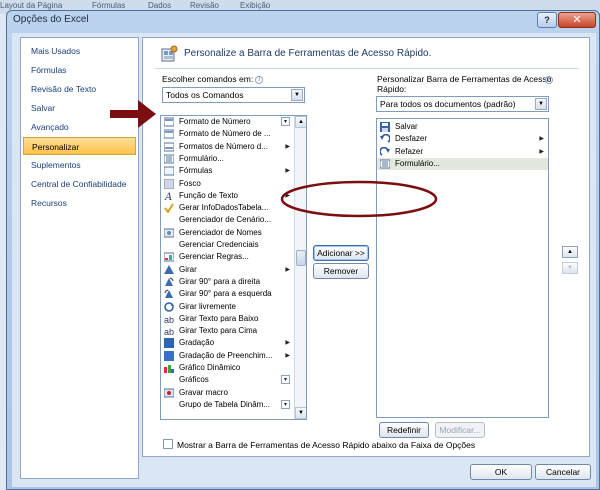  Describe the element at coordinates (462, 127) in the screenshot. I see `list-item: Salvar` at that location.